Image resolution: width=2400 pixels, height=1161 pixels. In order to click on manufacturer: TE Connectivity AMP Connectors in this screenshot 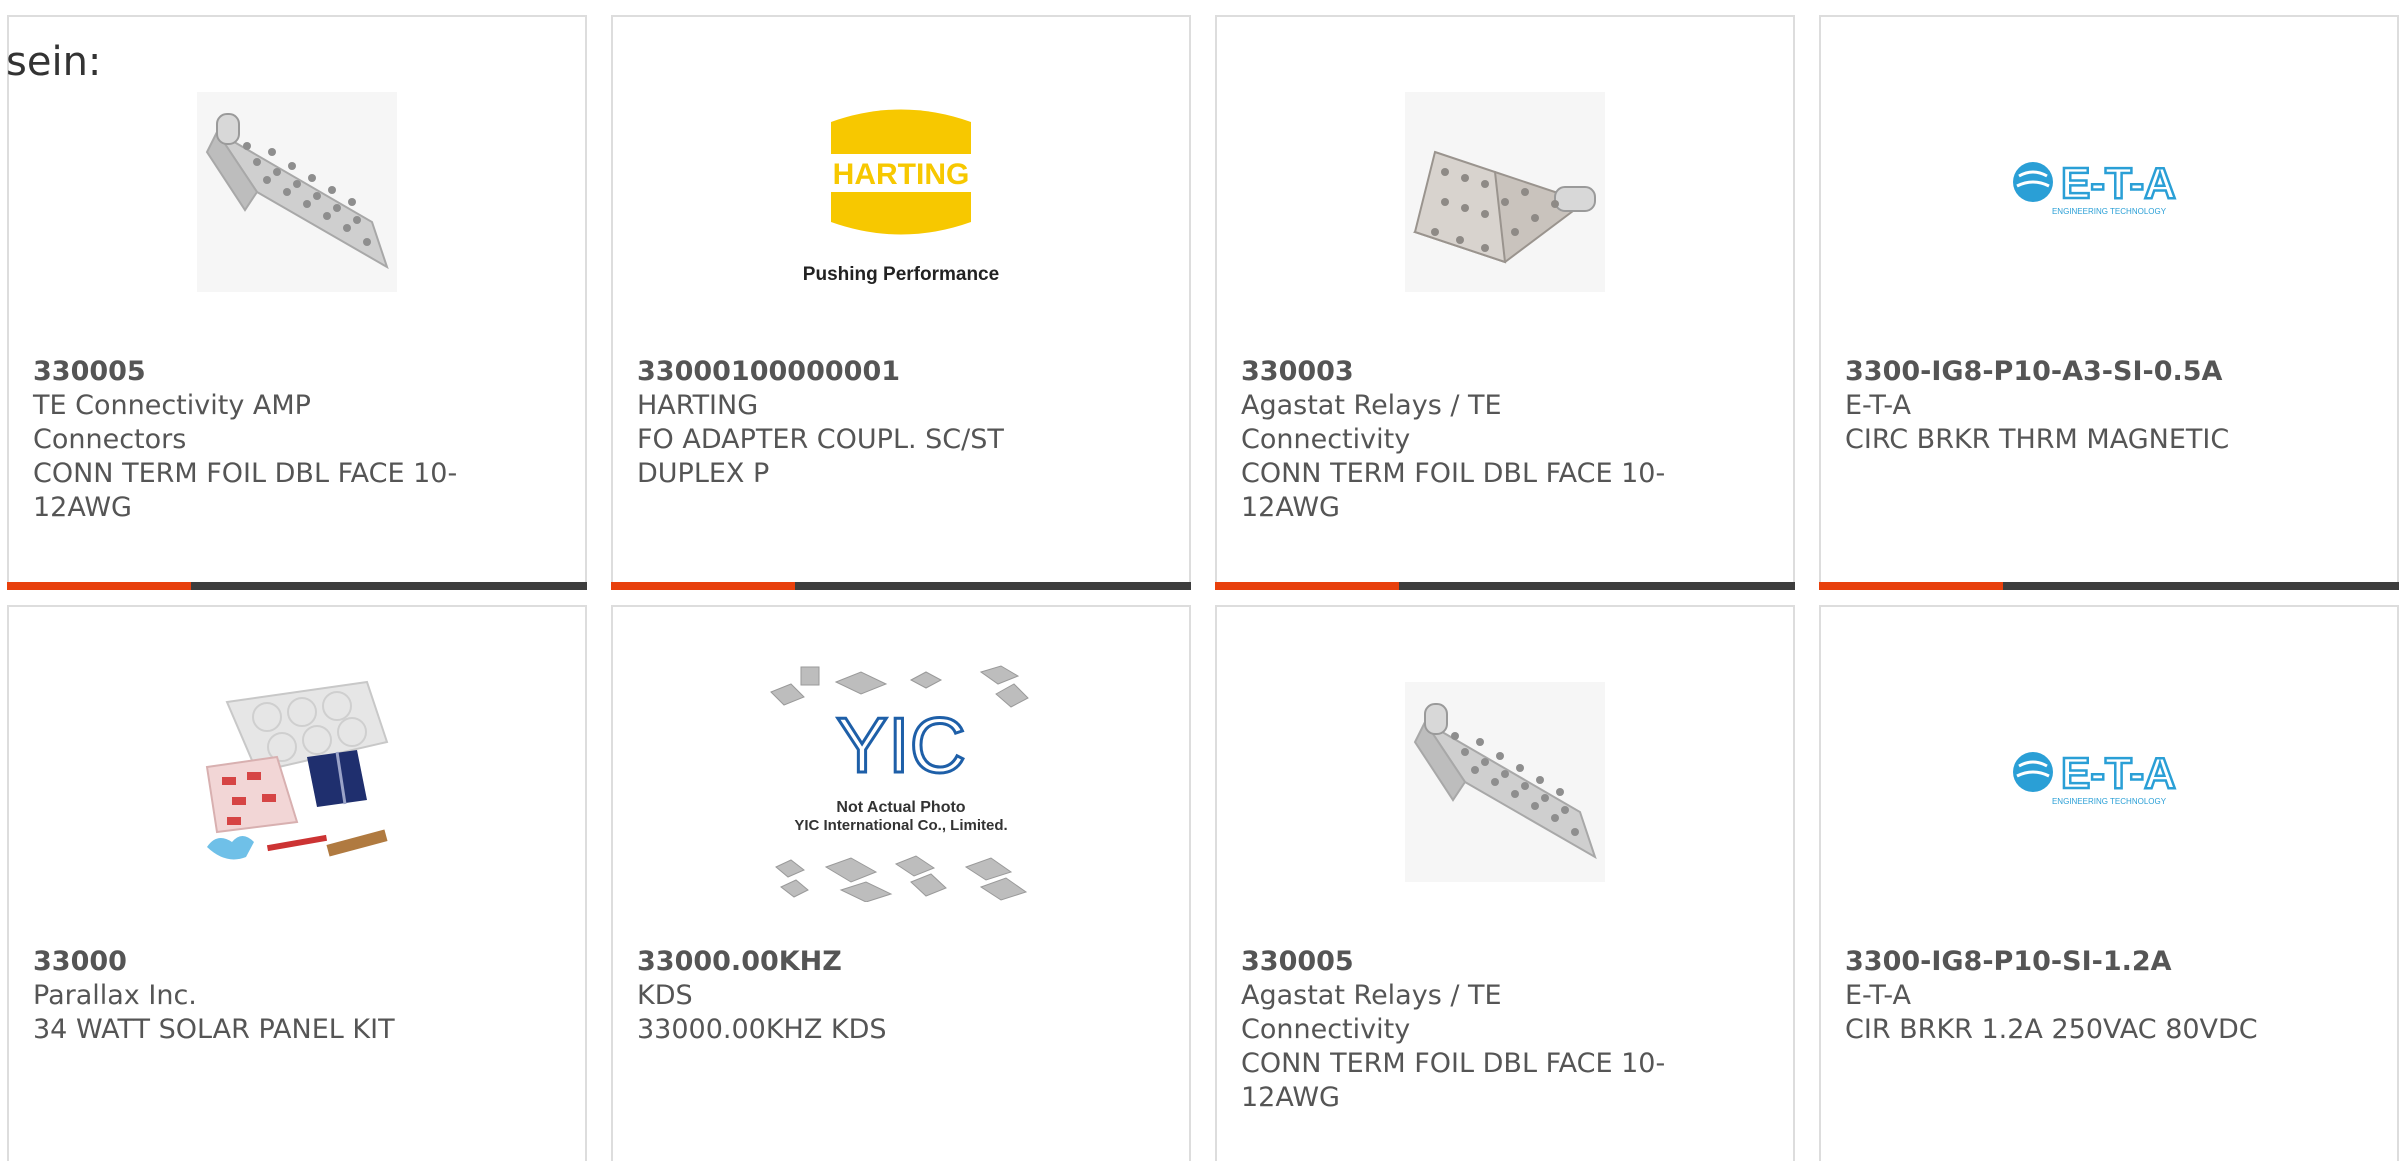, I will do `click(172, 422)`.